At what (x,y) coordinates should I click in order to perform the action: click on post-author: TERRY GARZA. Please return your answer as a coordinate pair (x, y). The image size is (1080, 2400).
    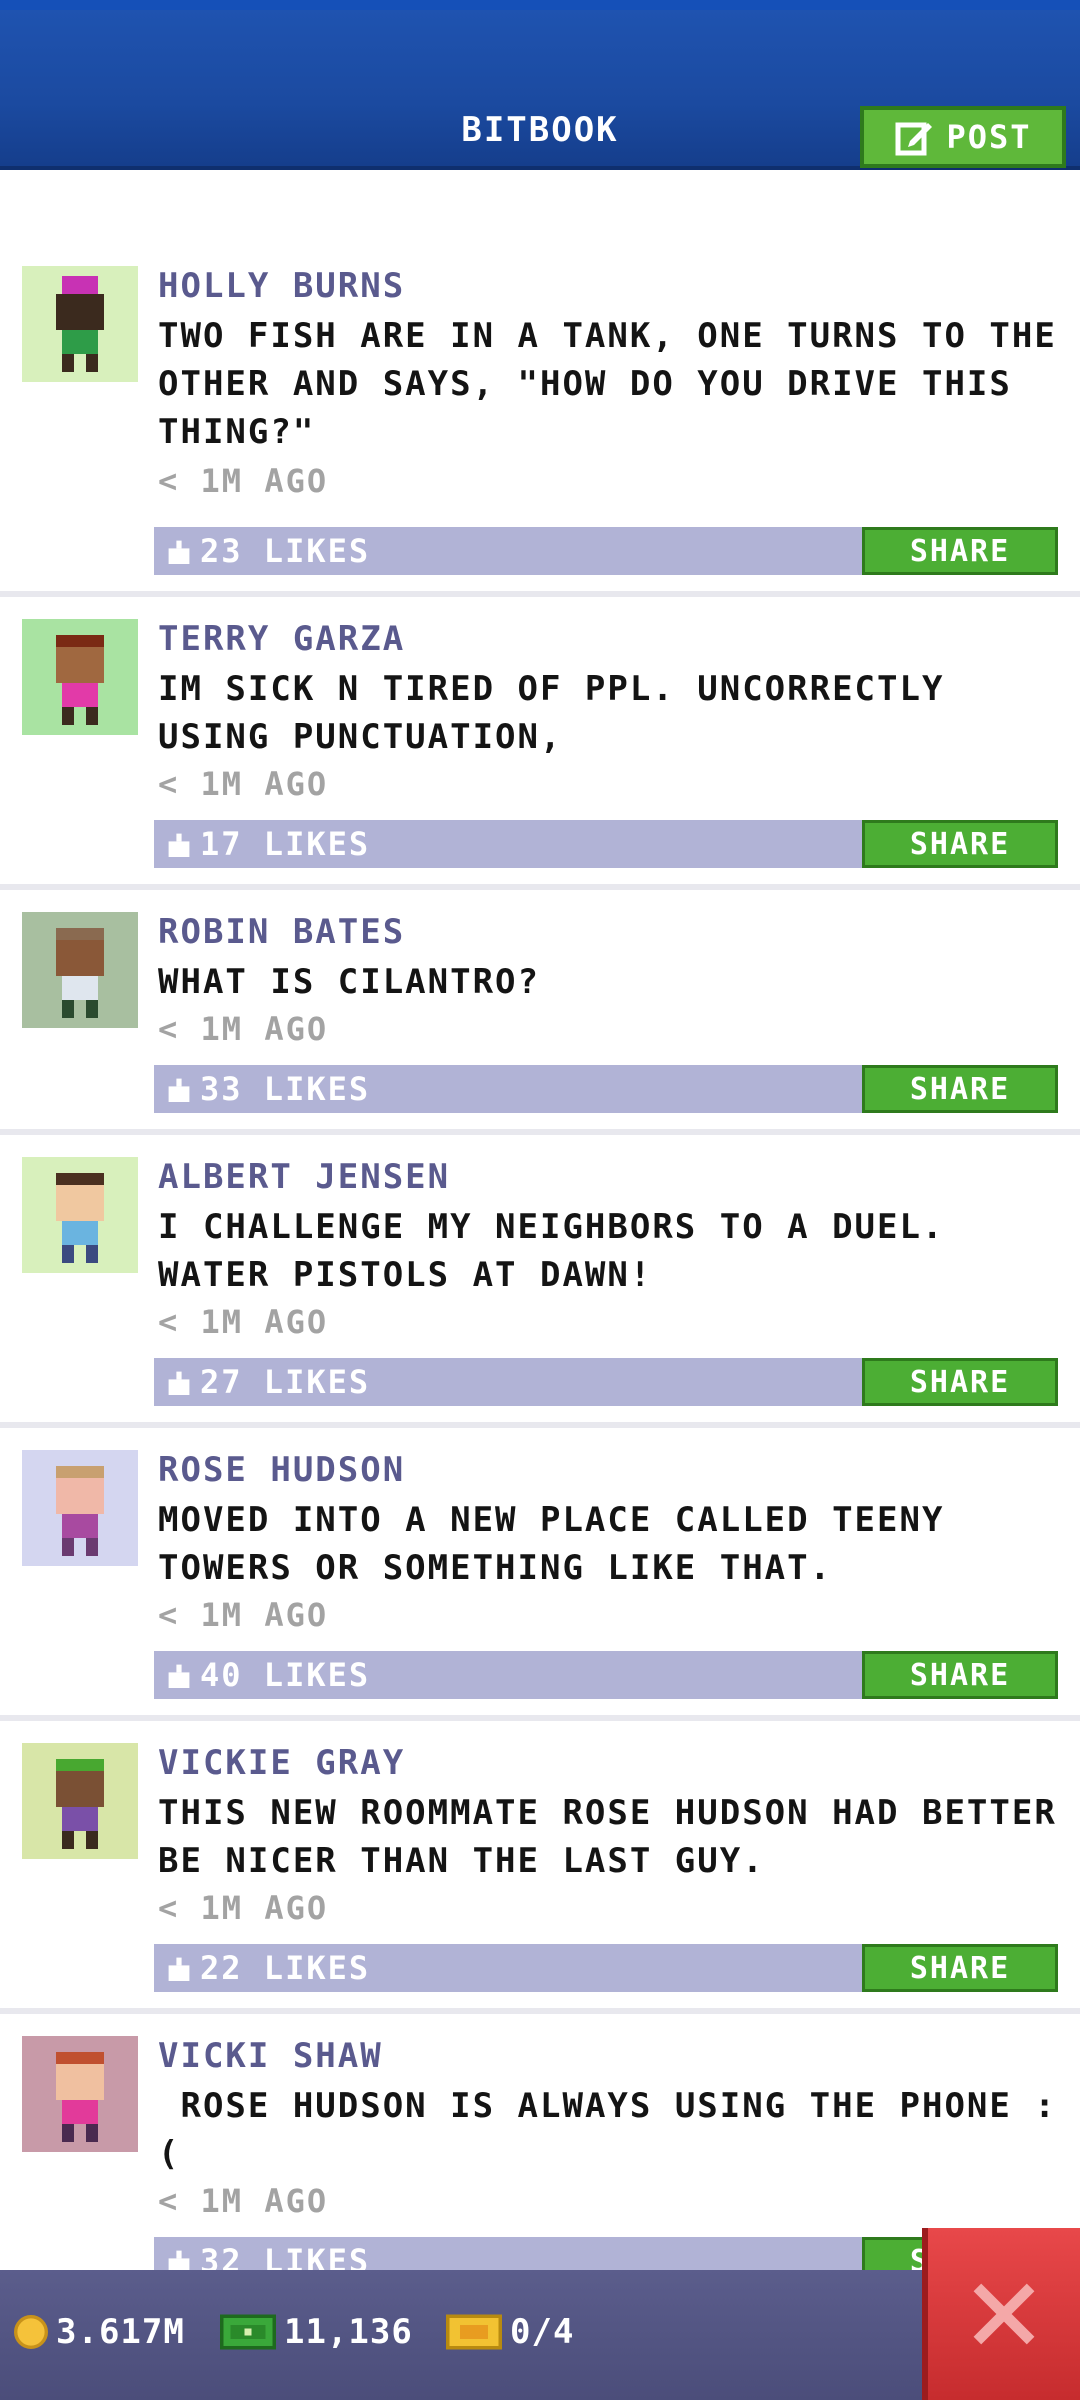
    Looking at the image, I should click on (282, 639).